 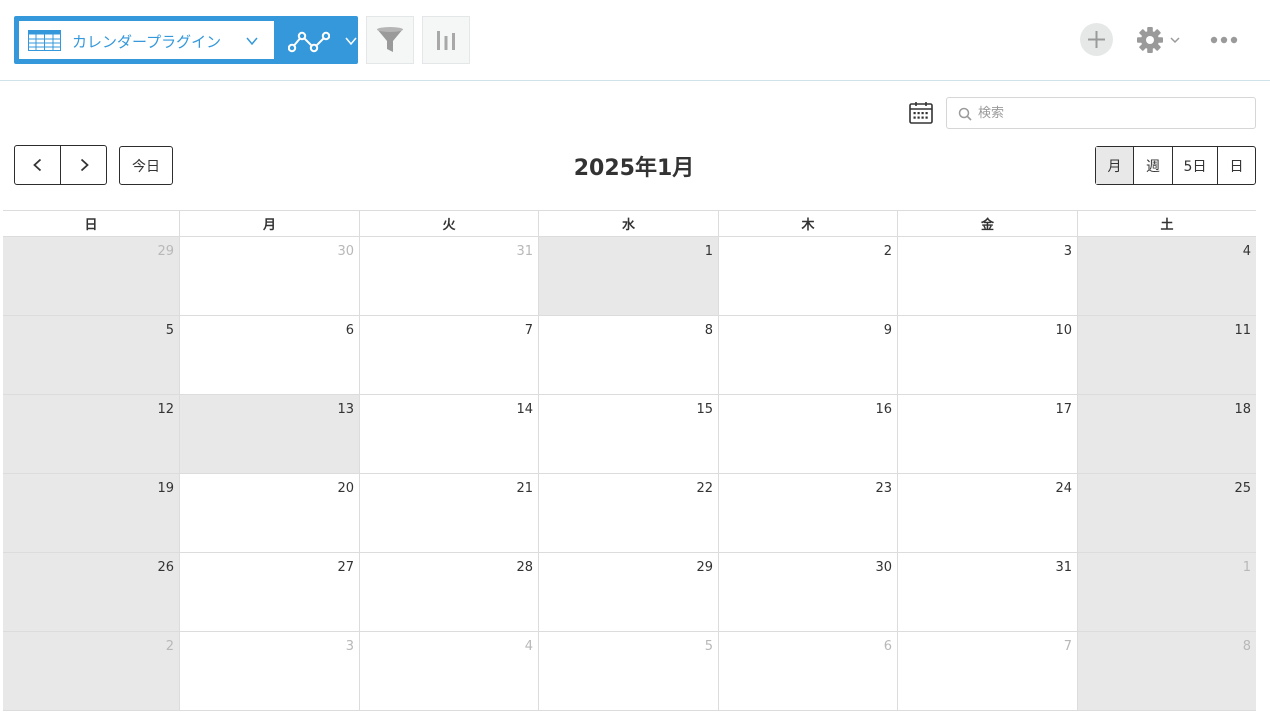 I want to click on search-box, so click(x=1101, y=113).